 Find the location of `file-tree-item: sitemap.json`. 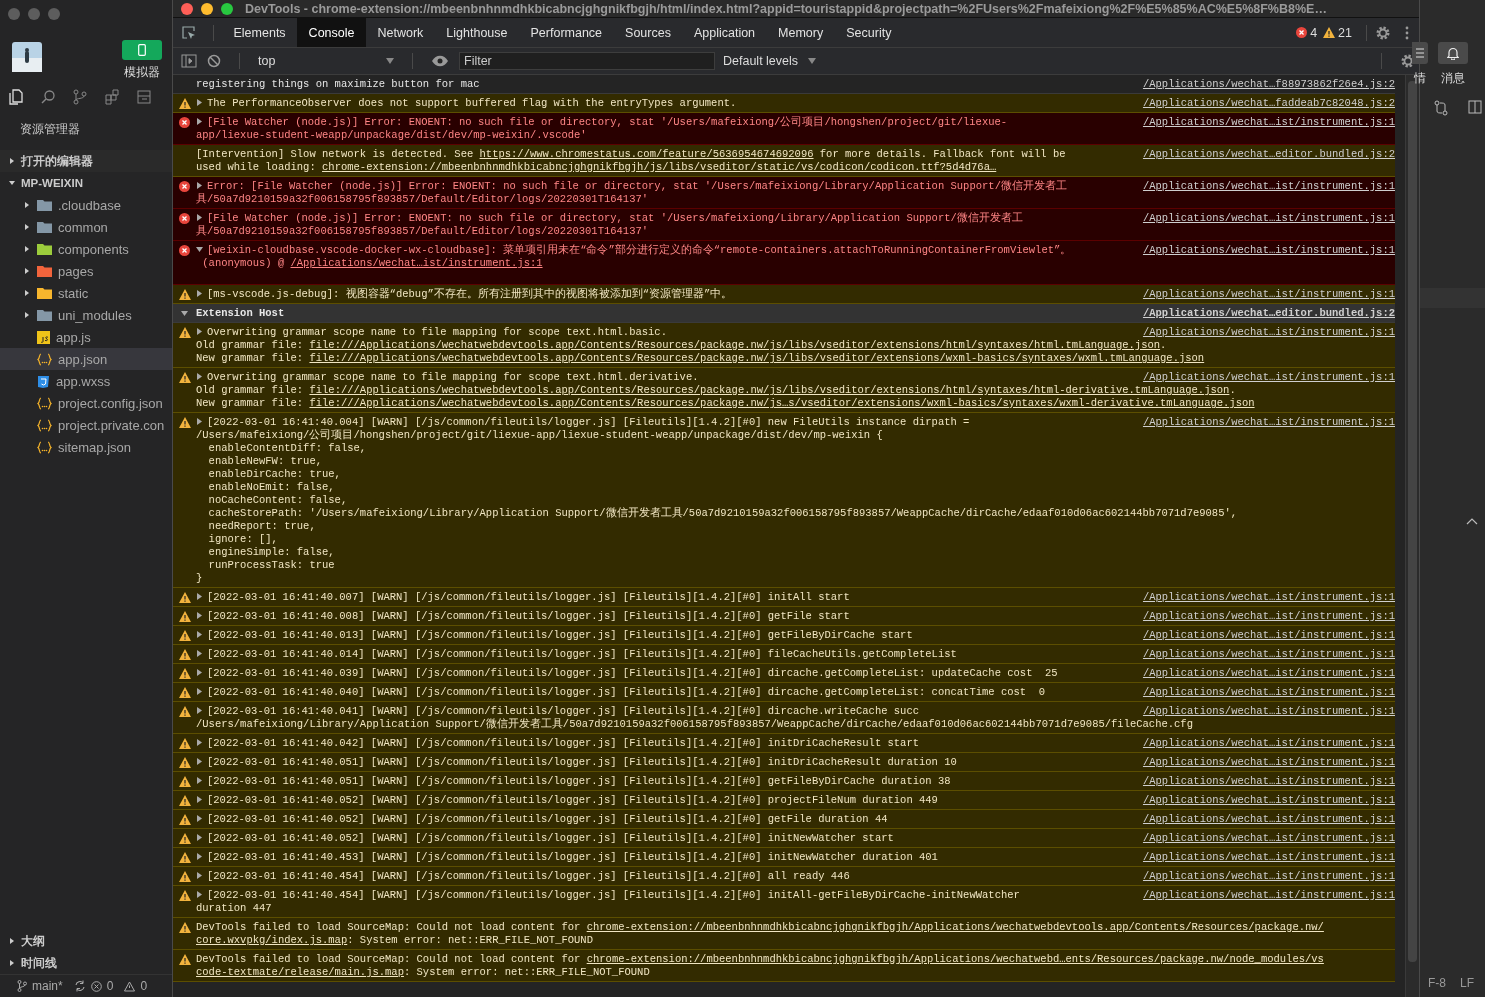

file-tree-item: sitemap.json is located at coordinates (86, 447).